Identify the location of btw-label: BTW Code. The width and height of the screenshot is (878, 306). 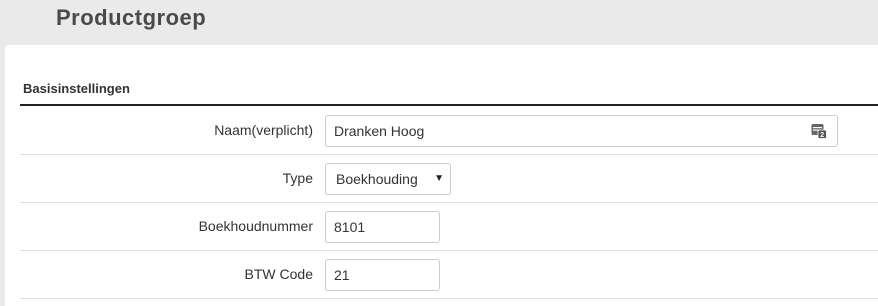
(278, 274).